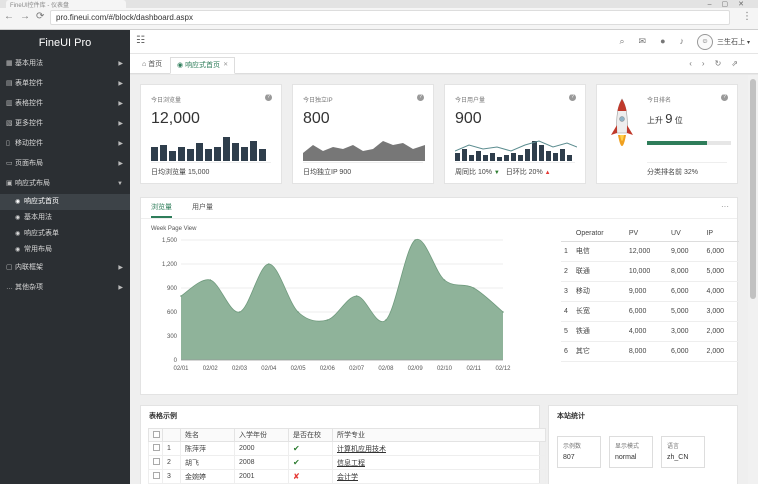 The width and height of the screenshot is (758, 484). What do you see at coordinates (202, 208) in the screenshot?
I see `tab-users: 用户量` at bounding box center [202, 208].